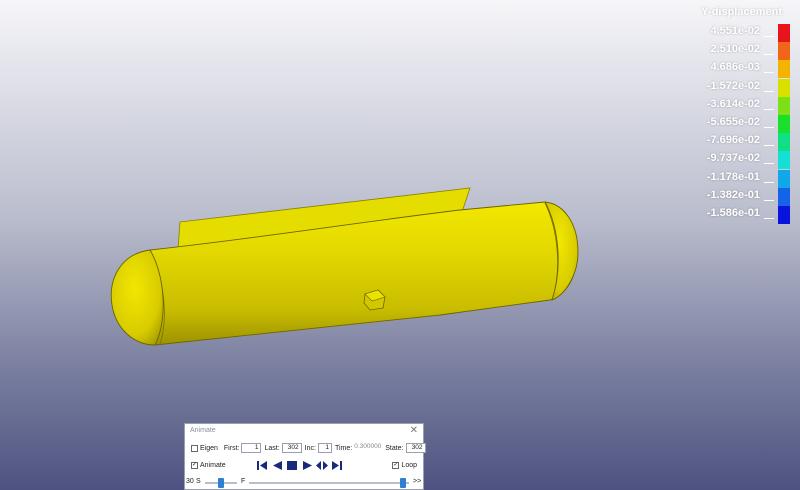  Describe the element at coordinates (272, 448) in the screenshot. I see `last-label: Last:` at that location.